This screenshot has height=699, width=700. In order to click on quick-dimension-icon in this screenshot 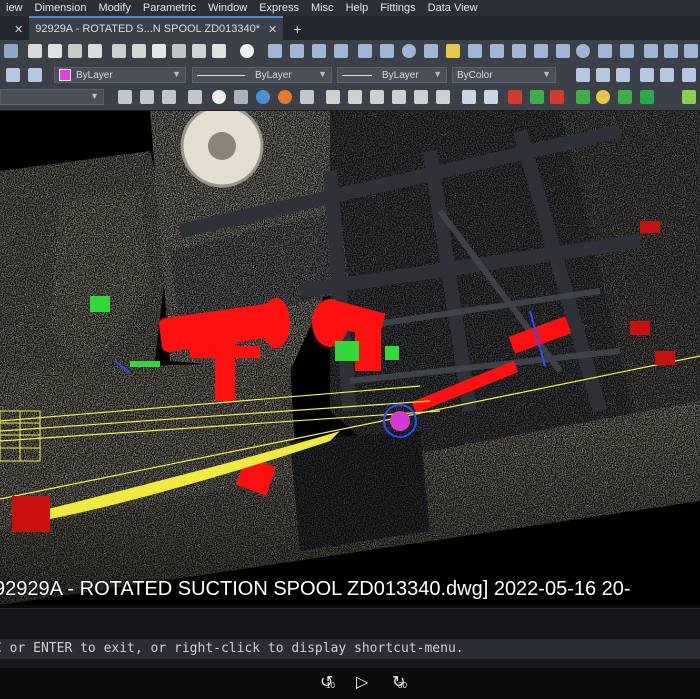, I will do `click(453, 51)`.